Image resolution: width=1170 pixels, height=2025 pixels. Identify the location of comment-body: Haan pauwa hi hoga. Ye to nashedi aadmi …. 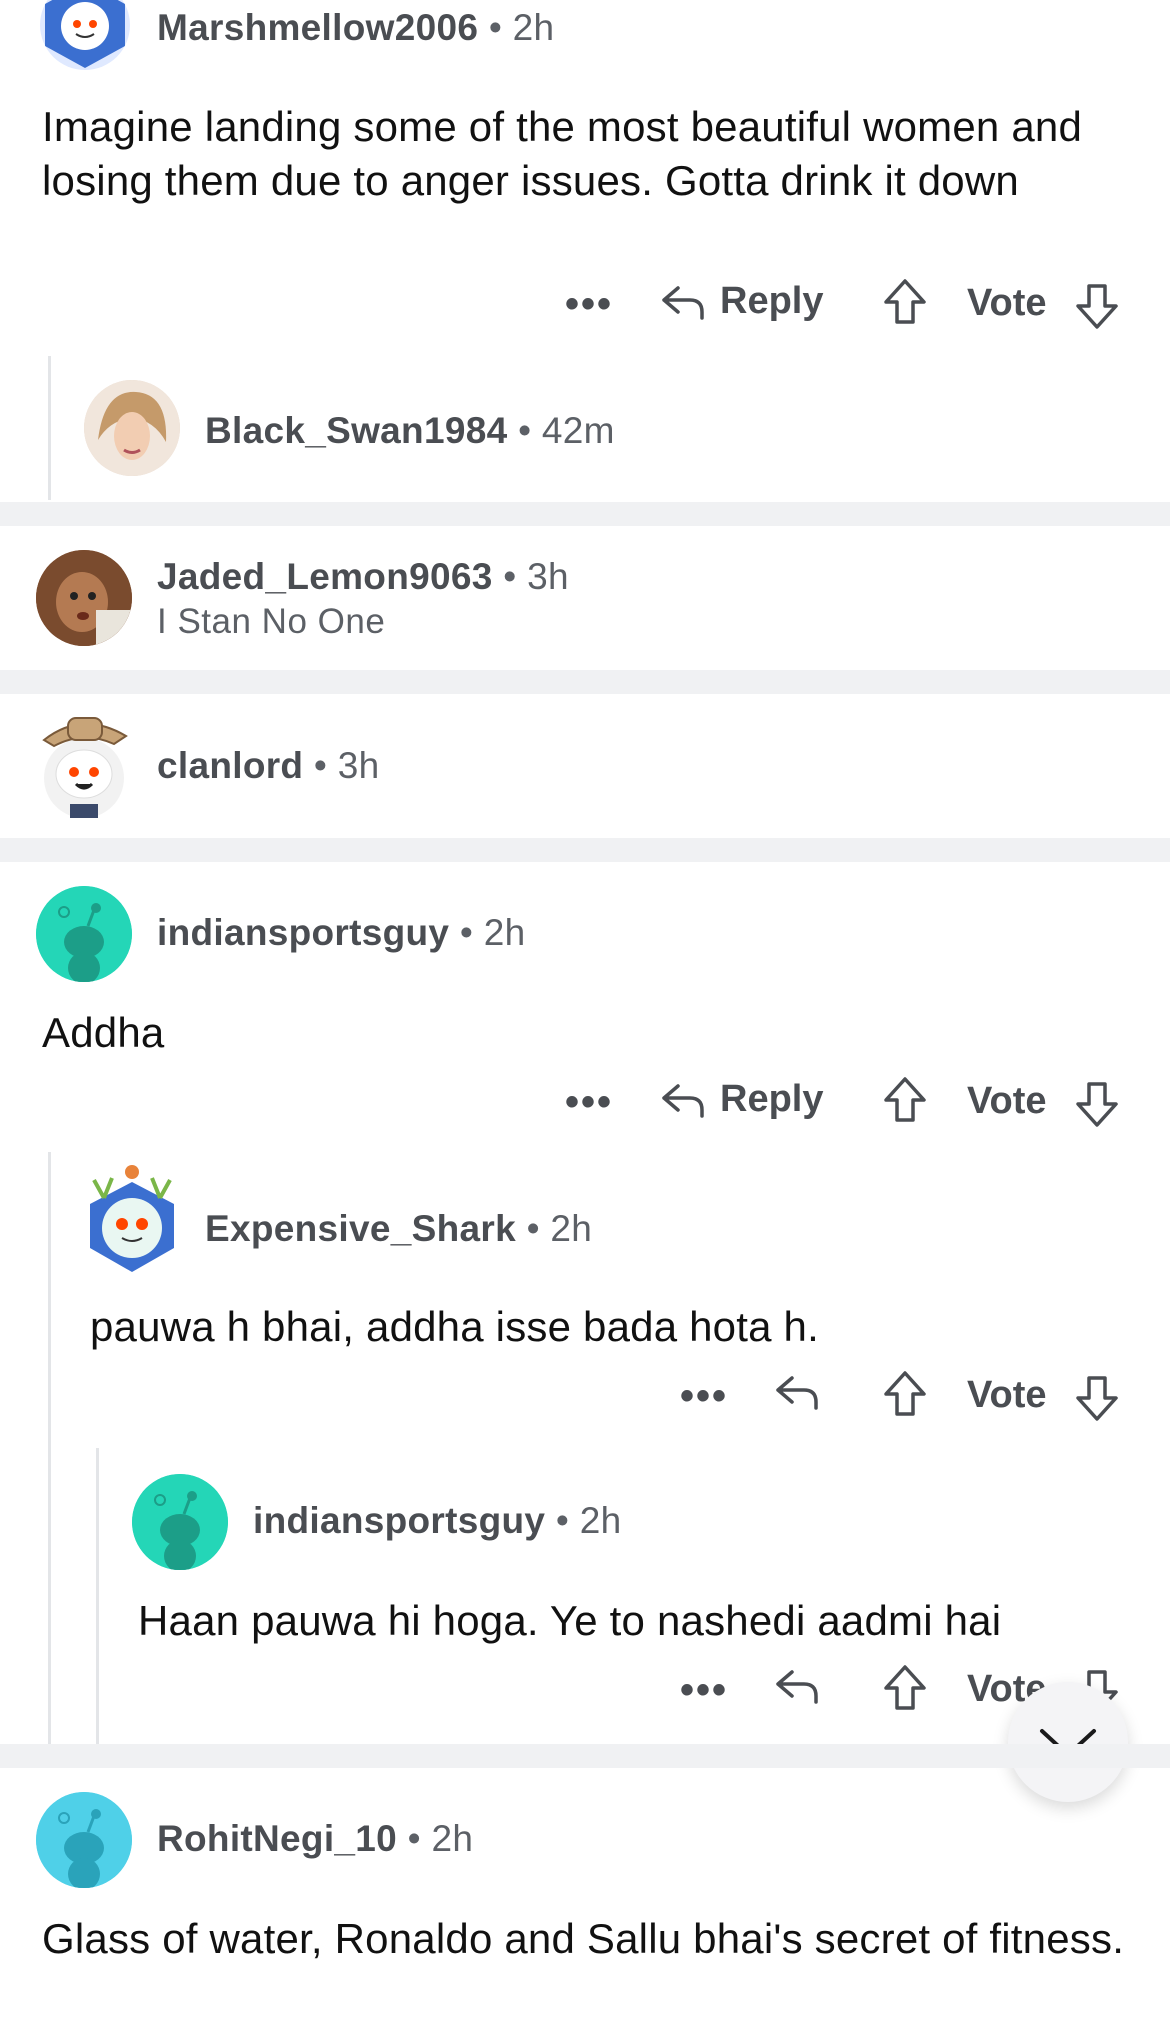
(570, 1620).